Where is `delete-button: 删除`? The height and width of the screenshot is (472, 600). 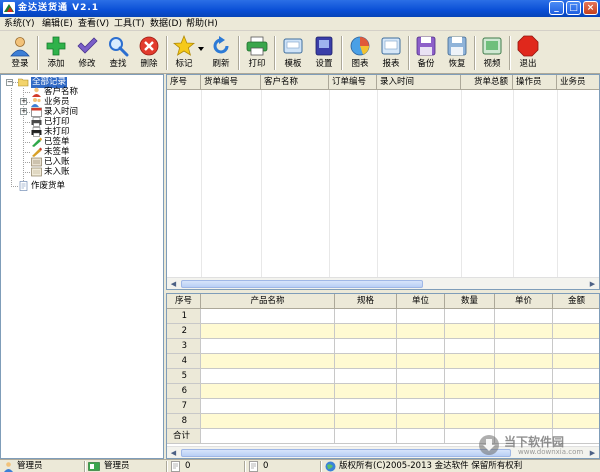 delete-button: 删除 is located at coordinates (149, 53).